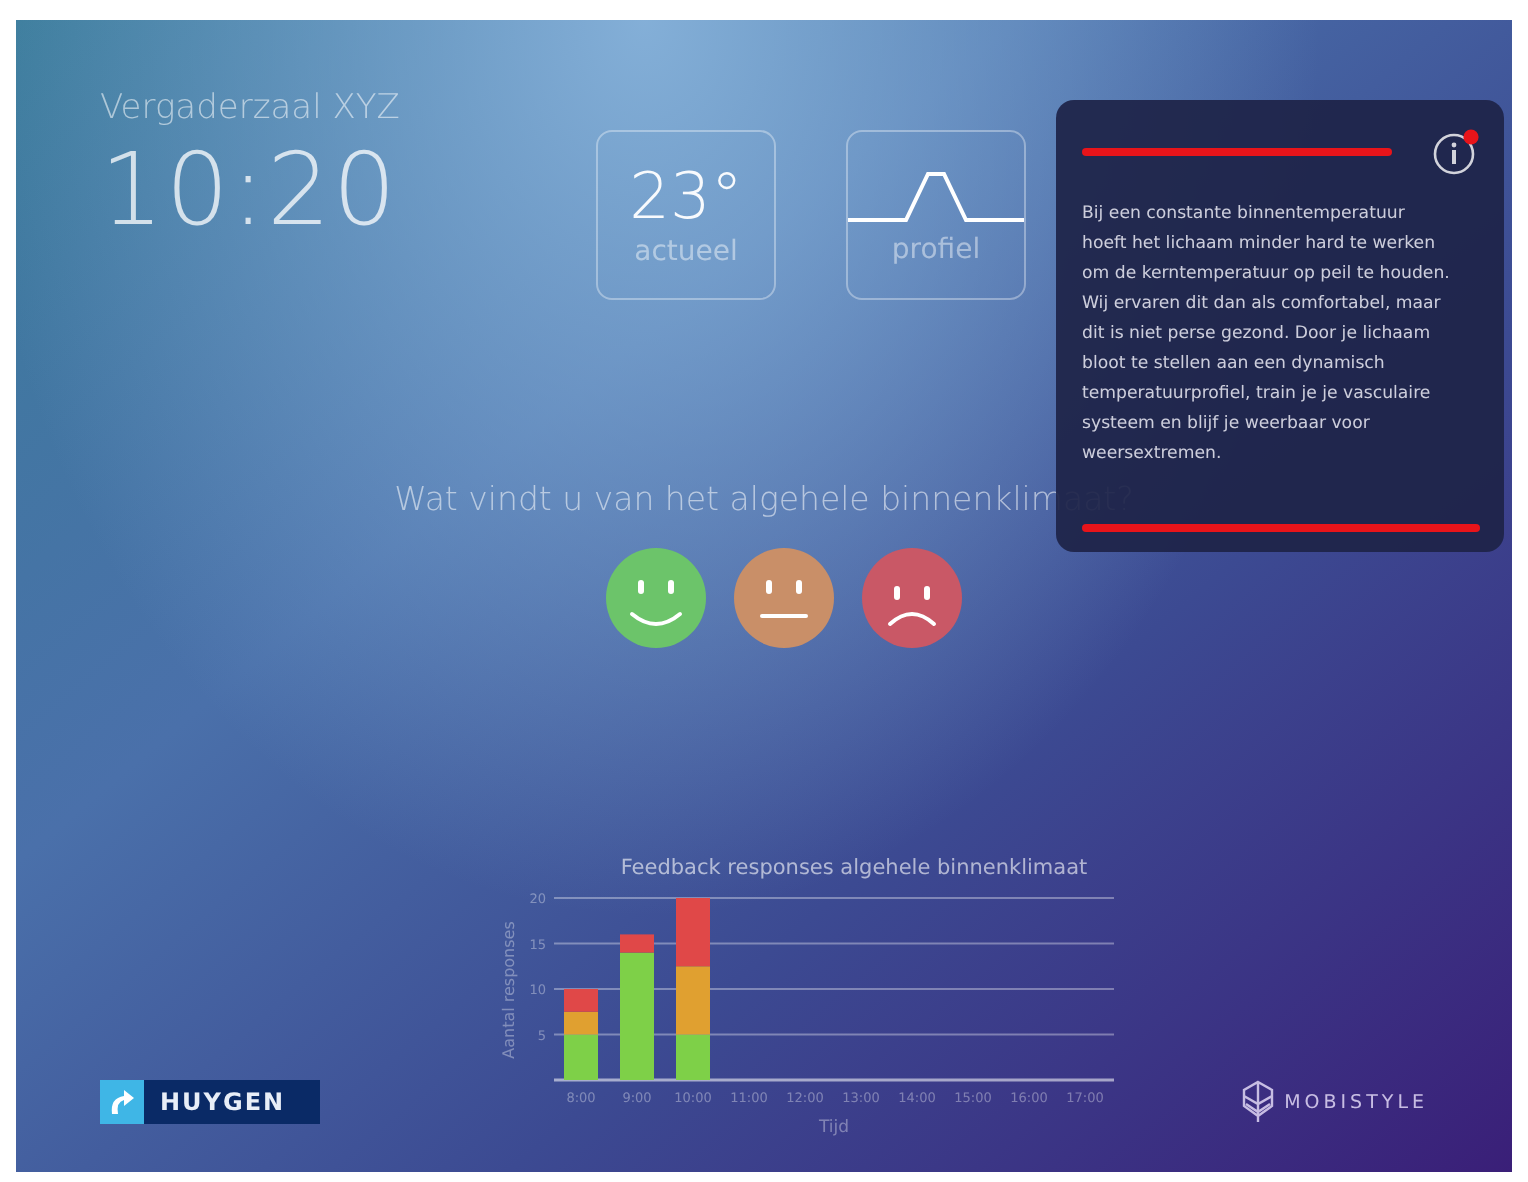 This screenshot has width=1528, height=1182. I want to click on chart-title: Feedback responses algehele binnenklimaat, so click(854, 868).